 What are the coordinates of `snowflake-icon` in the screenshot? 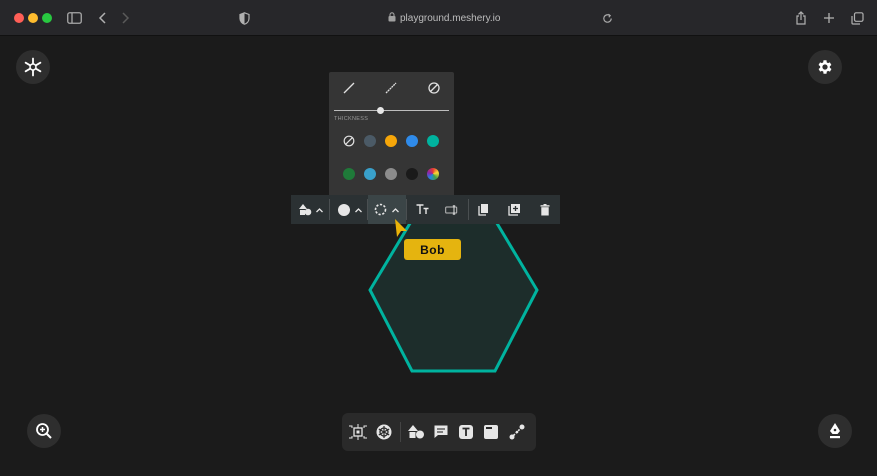 It's located at (33, 67).